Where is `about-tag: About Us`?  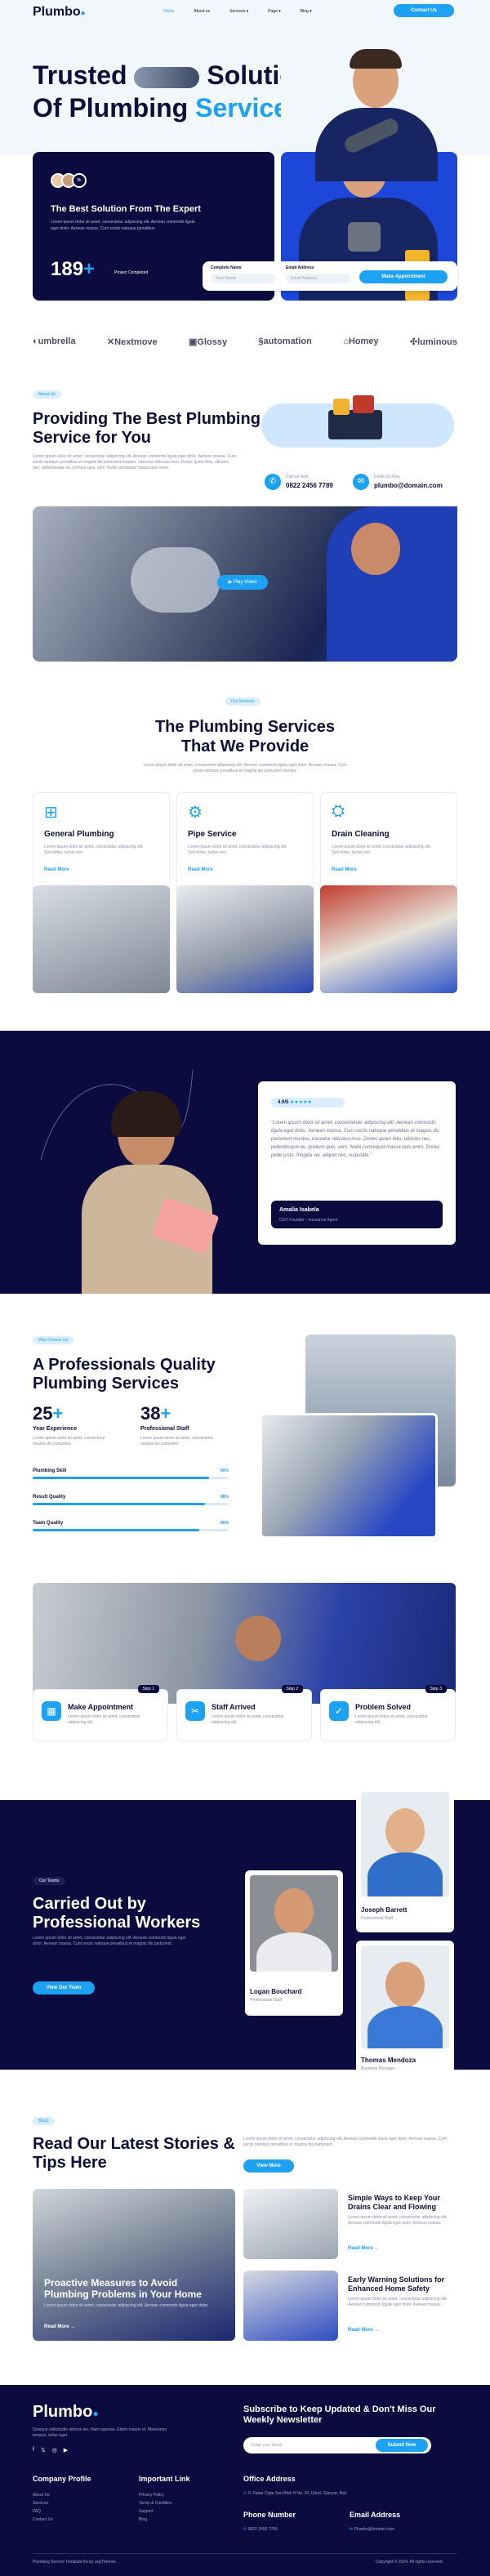 about-tag: About Us is located at coordinates (47, 394).